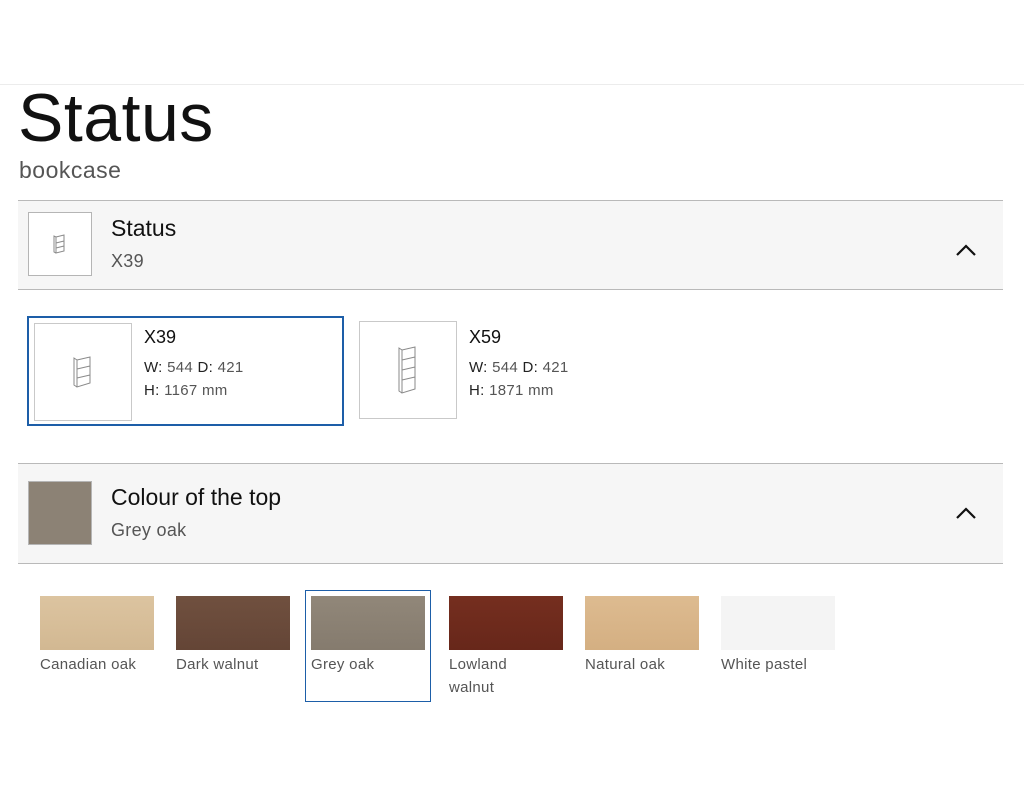  I want to click on model-option-x59: X59 W: 544 D: 421 H: 1871 mm, so click(511, 371).